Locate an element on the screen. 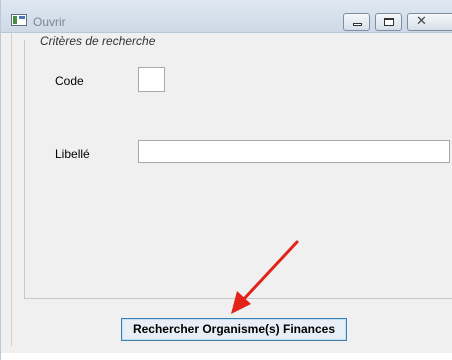  minimize-button is located at coordinates (356, 22).